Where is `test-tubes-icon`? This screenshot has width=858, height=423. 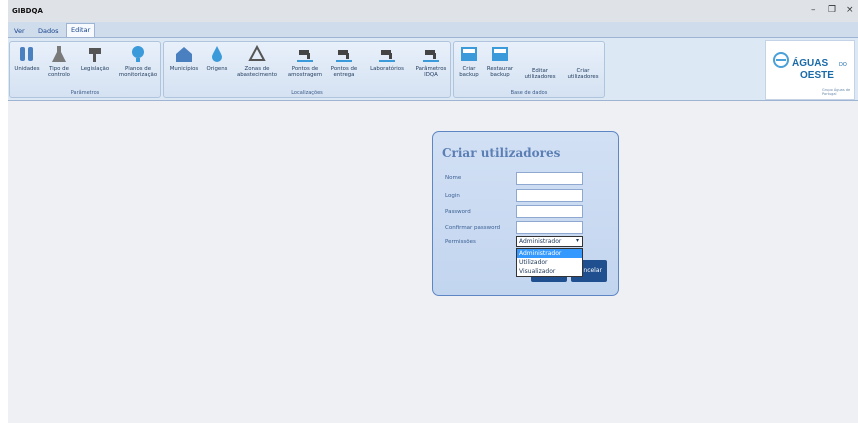
test-tubes-icon is located at coordinates (26, 54).